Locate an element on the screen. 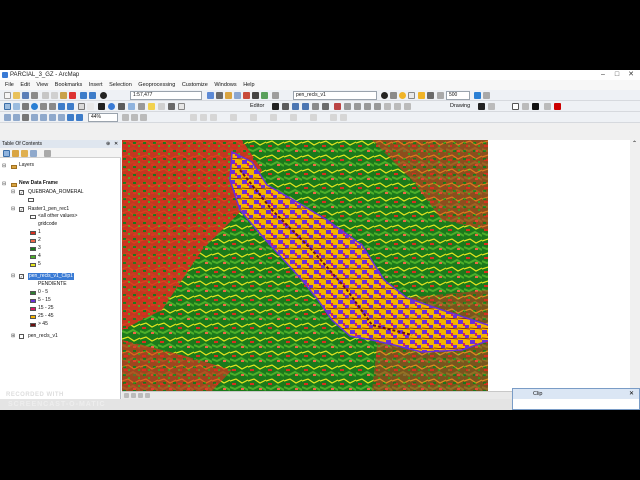  fixed-layout-zoom-out-icon is located at coordinates (61, 117).